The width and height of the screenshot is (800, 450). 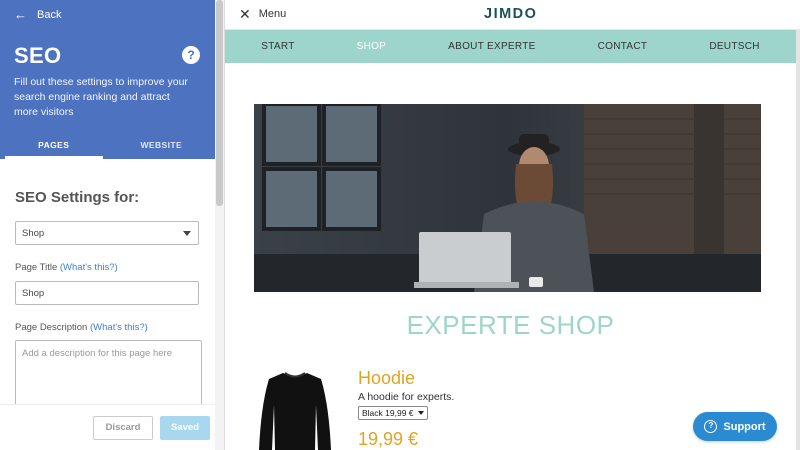 I want to click on menu-button: ✕ Menu, so click(x=263, y=14).